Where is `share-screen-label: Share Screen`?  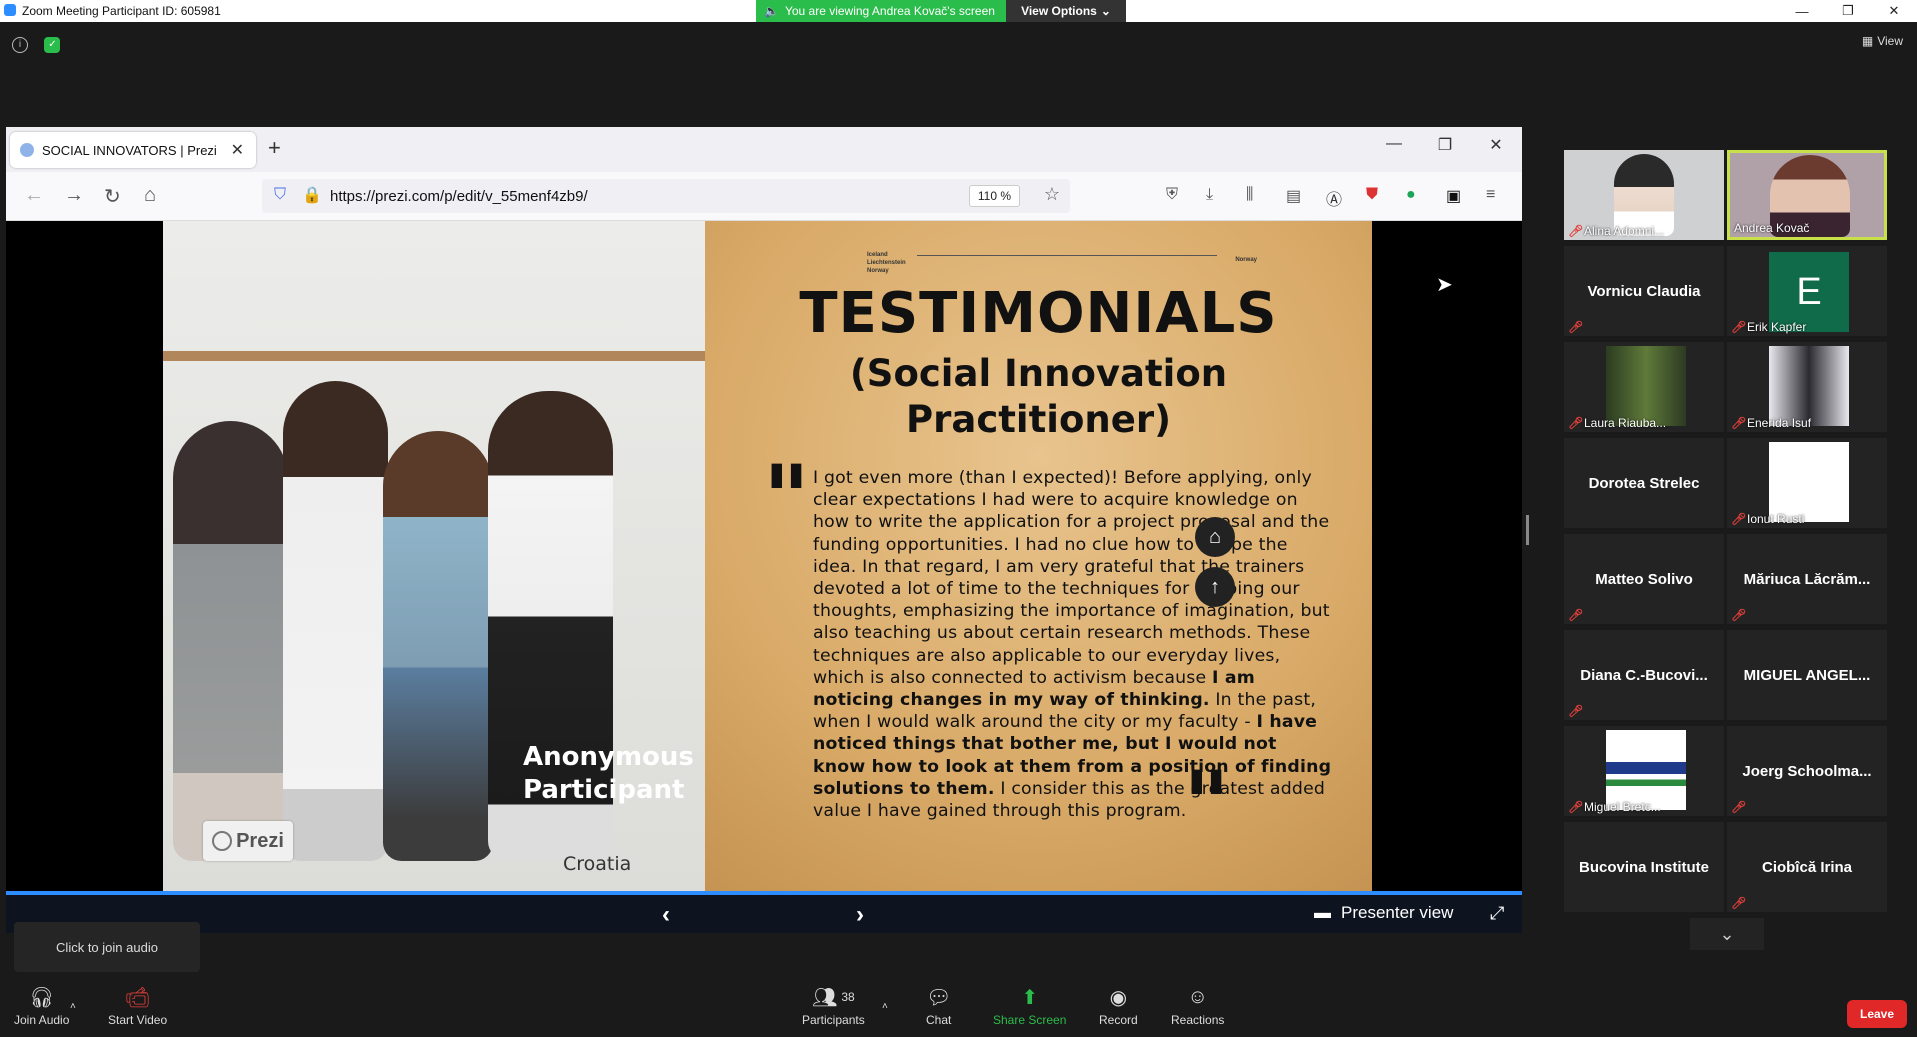
share-screen-label: Share Screen is located at coordinates (1030, 1020).